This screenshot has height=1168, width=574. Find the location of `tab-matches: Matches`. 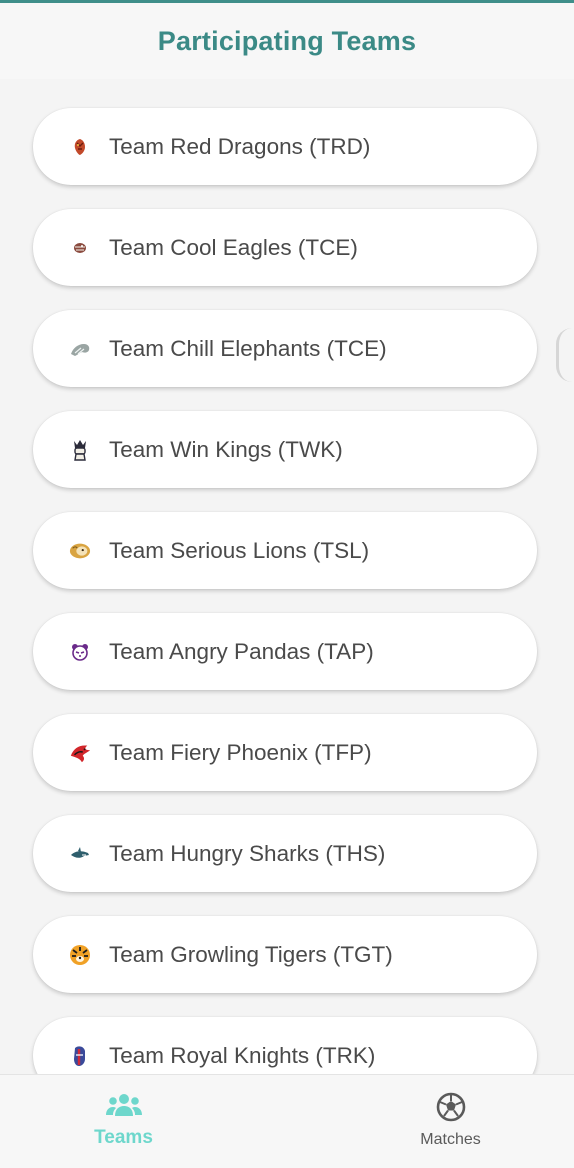

tab-matches: Matches is located at coordinates (450, 1121).